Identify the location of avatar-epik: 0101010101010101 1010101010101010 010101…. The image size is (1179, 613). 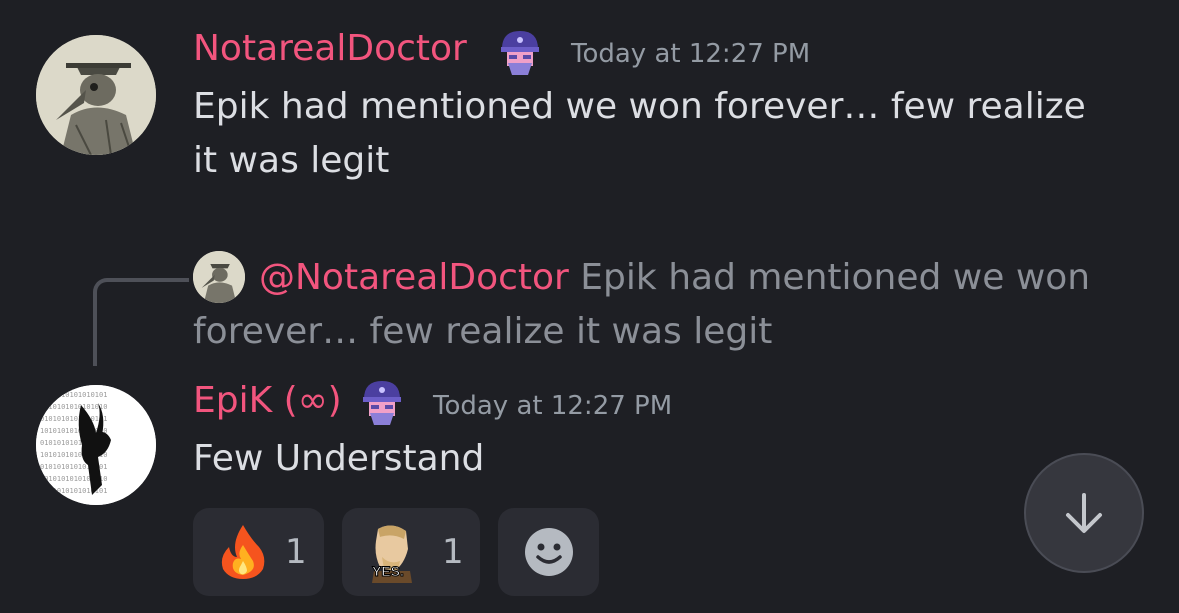
(96, 445).